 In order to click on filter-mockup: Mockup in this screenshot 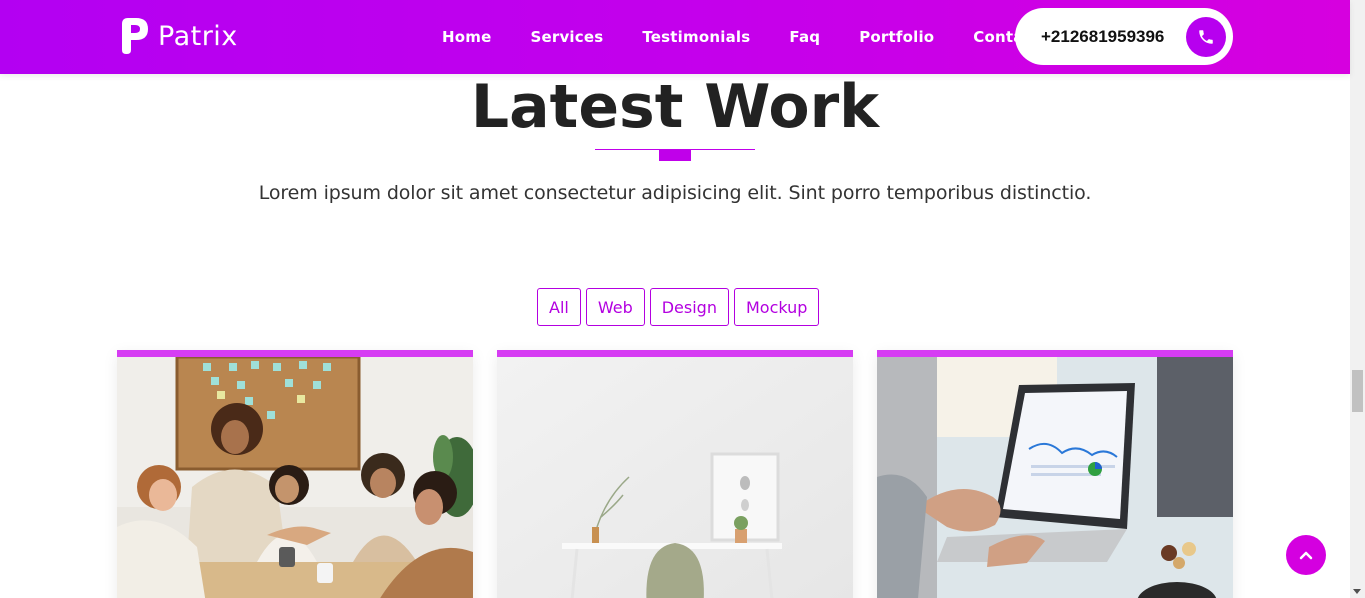, I will do `click(776, 307)`.